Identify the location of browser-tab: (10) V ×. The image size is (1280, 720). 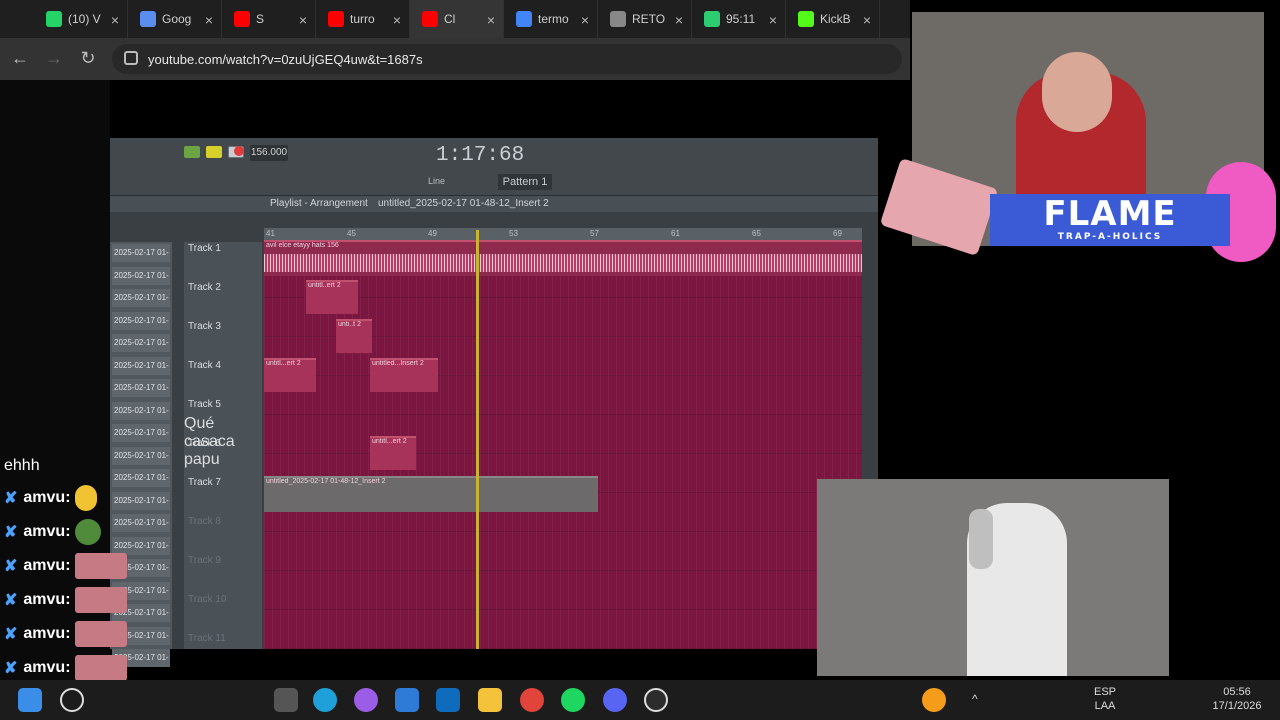
(81, 19).